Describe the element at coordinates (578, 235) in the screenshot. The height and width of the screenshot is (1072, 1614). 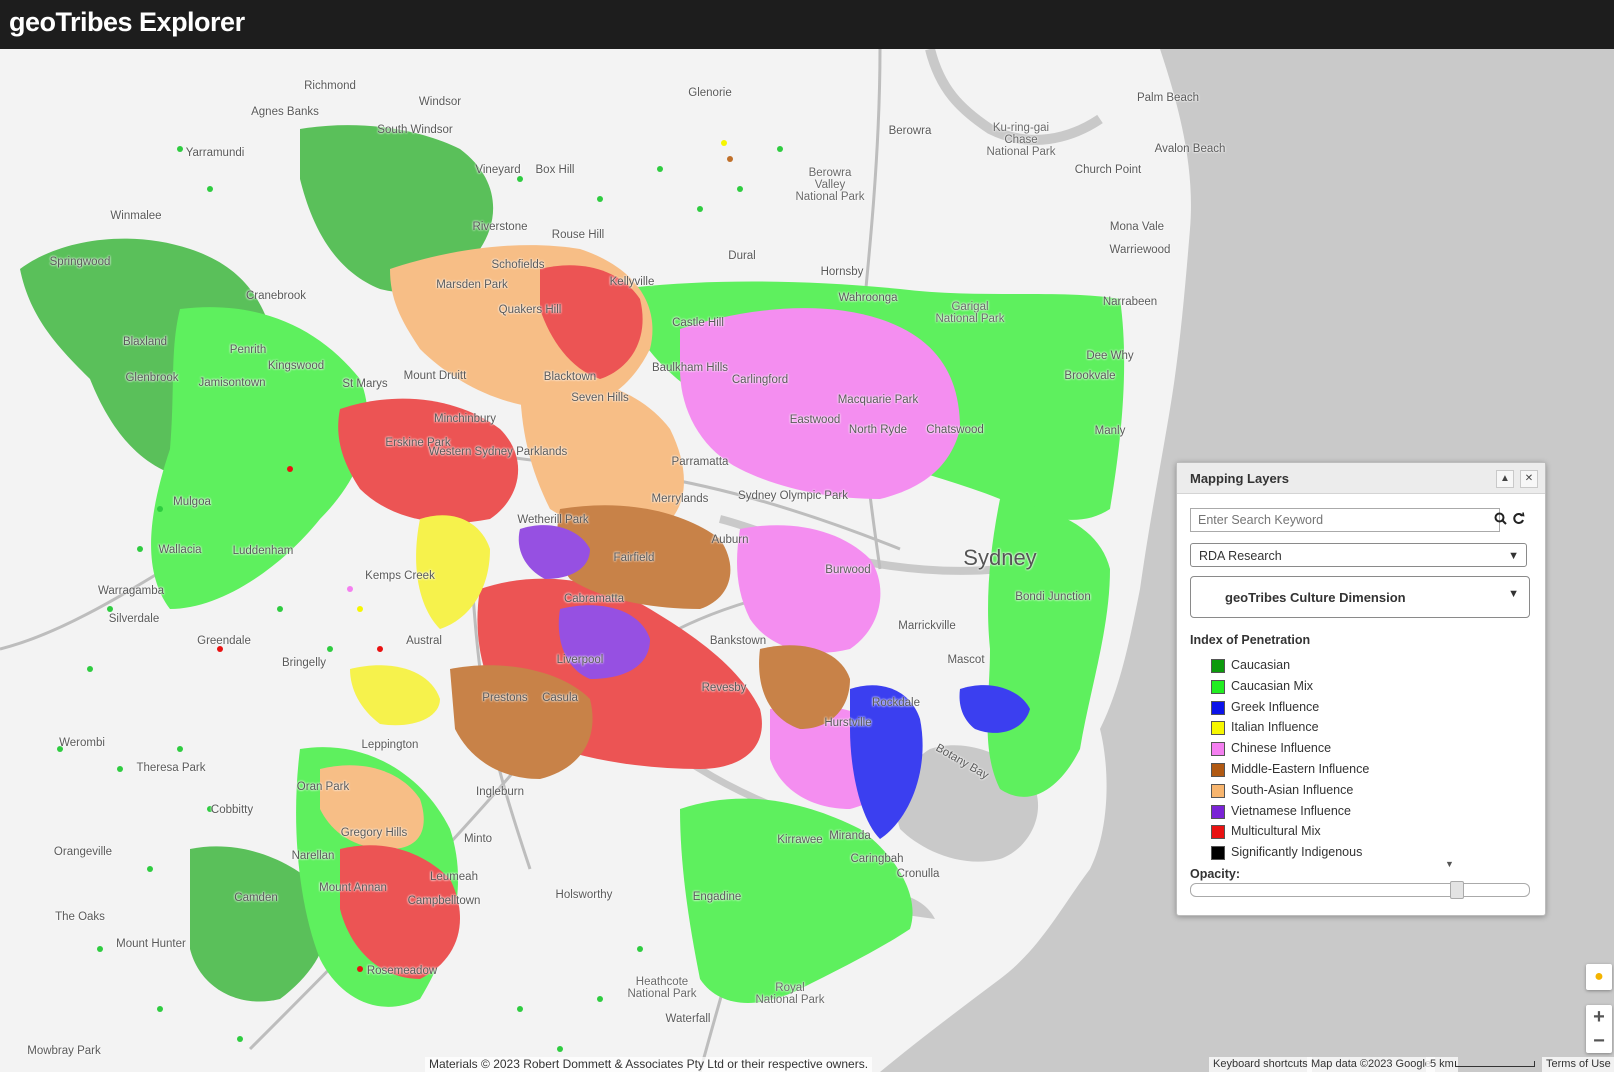
I see `place-label: Rouse Hill` at that location.